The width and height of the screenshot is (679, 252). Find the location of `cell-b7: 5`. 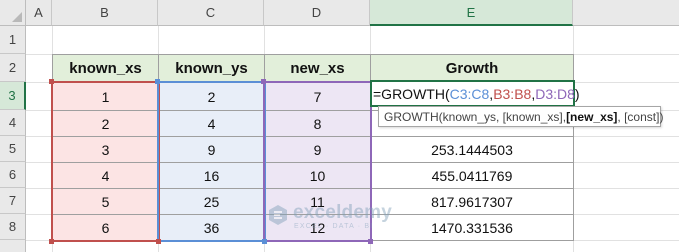

cell-b7: 5 is located at coordinates (105, 201).